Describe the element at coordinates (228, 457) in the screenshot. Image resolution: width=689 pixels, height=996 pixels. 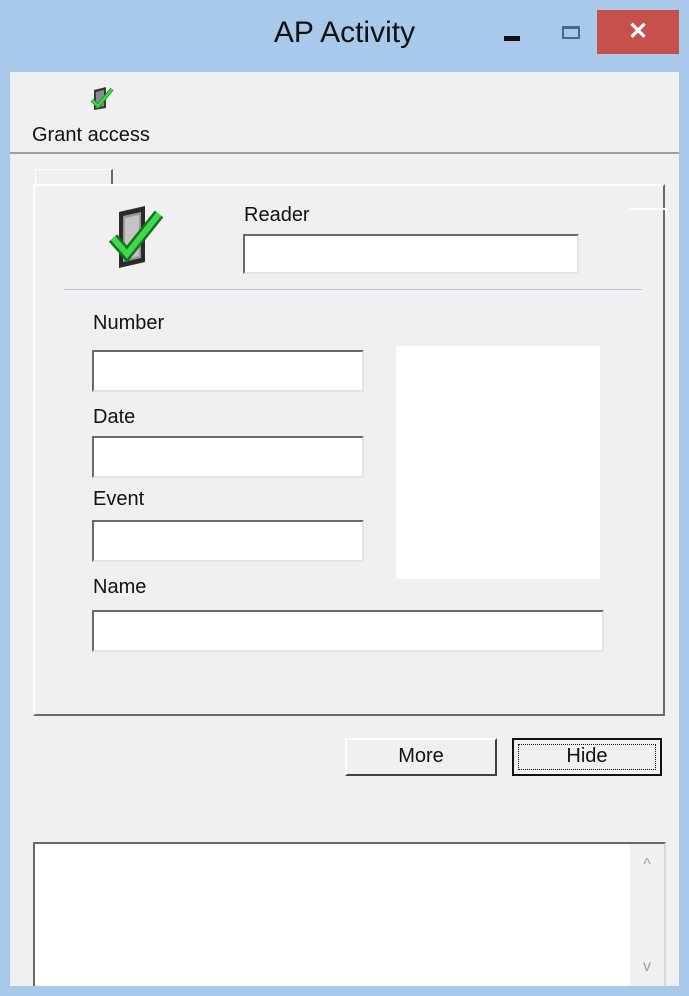
I see `date-field` at that location.